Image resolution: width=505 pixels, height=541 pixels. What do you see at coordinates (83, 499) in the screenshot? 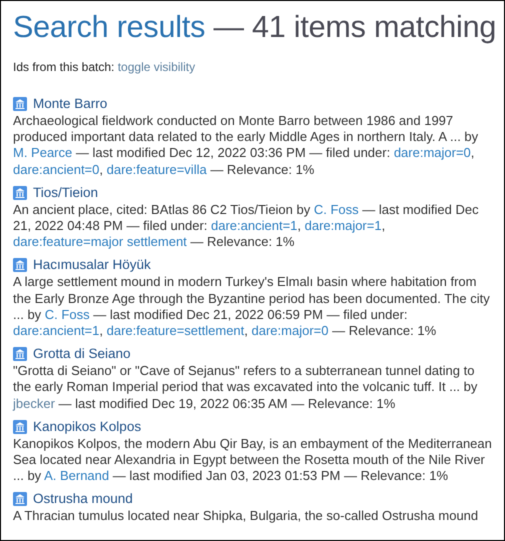
I see `result-title: Ostrusha mound` at bounding box center [83, 499].